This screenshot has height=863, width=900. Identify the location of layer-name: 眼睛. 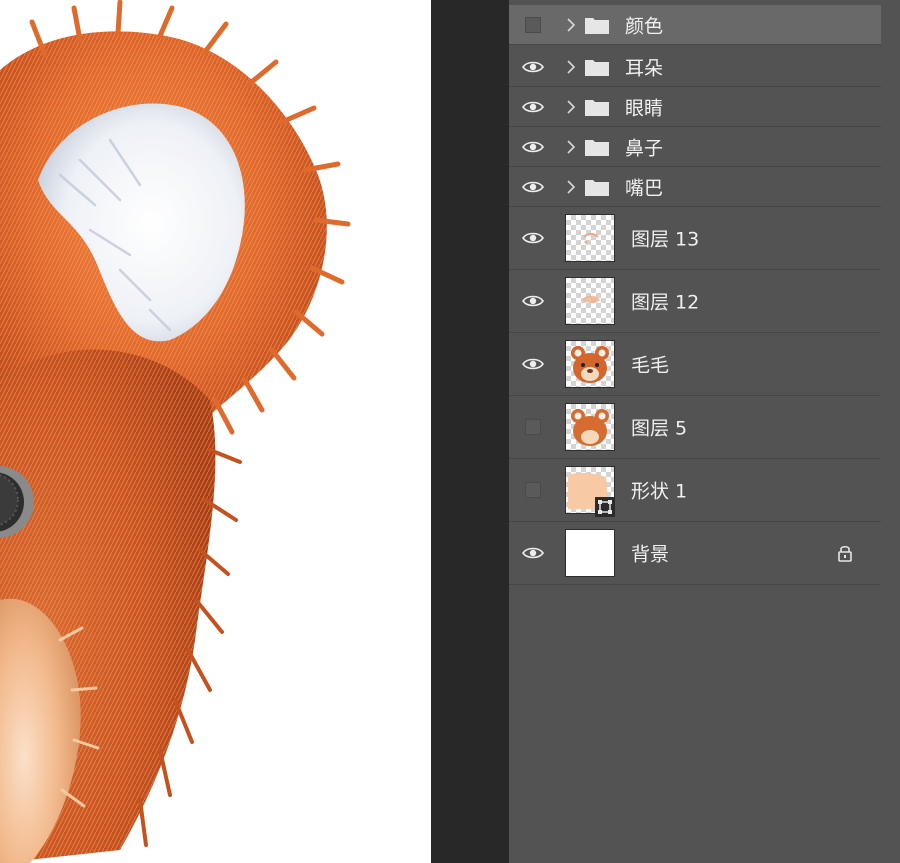
(644, 106).